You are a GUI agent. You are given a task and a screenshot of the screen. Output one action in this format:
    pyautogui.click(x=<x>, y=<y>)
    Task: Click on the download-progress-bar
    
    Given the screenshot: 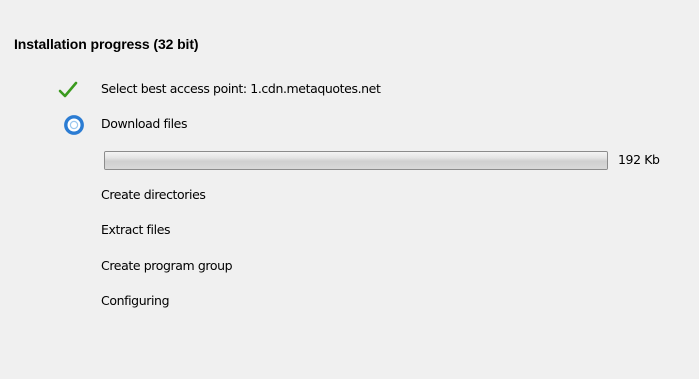 What is the action you would take?
    pyautogui.click(x=356, y=160)
    